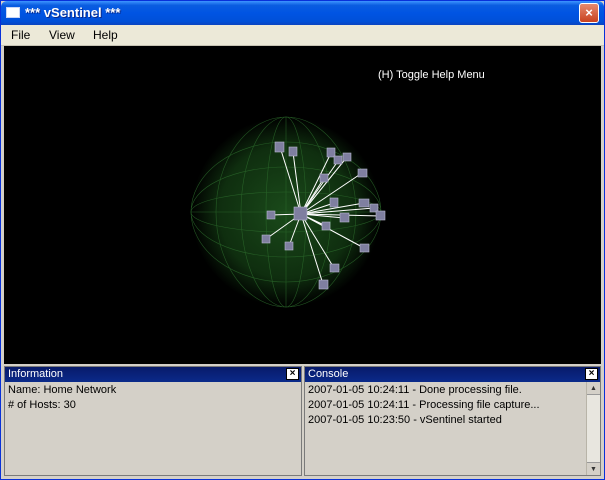 Image resolution: width=605 pixels, height=480 pixels. What do you see at coordinates (13, 12) in the screenshot?
I see `app-icon` at bounding box center [13, 12].